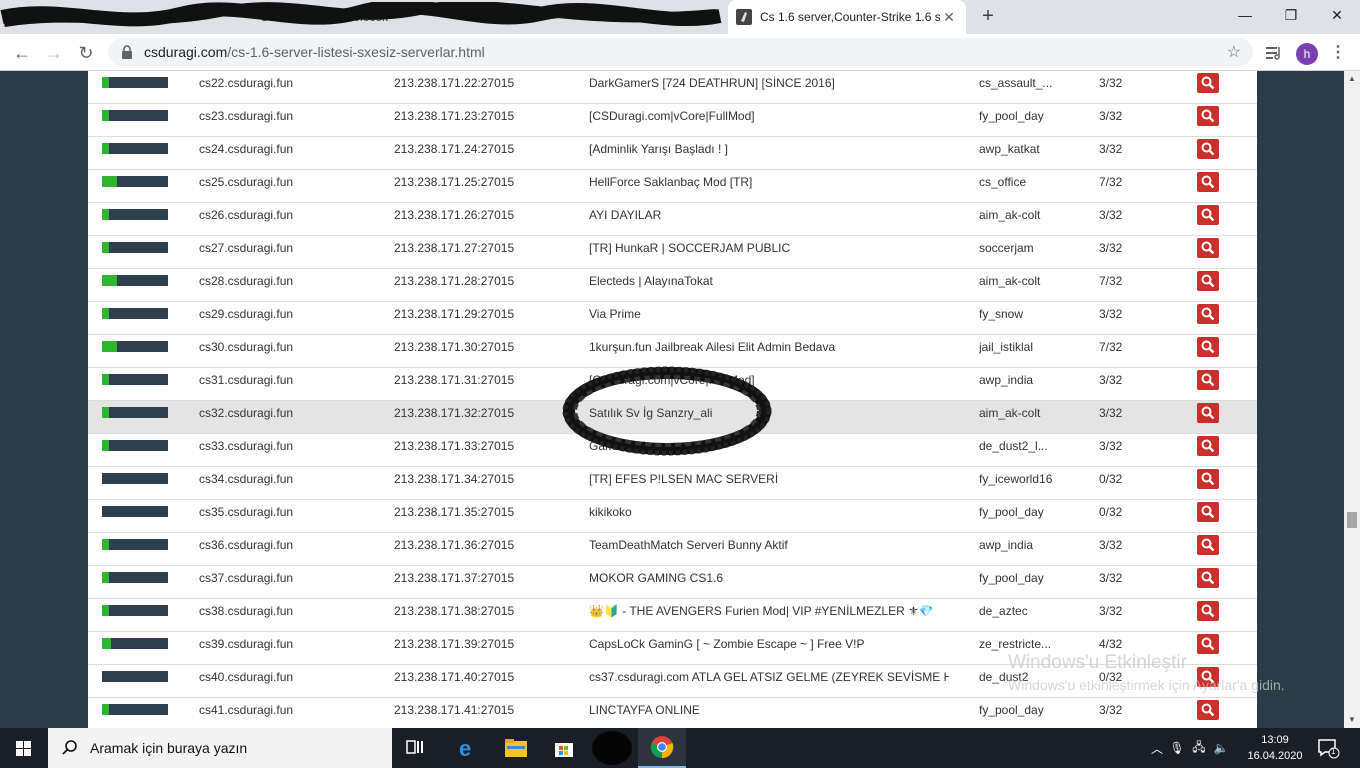  What do you see at coordinates (484, 252) in the screenshot?
I see `server-ip: 213.238.171.27:27015` at bounding box center [484, 252].